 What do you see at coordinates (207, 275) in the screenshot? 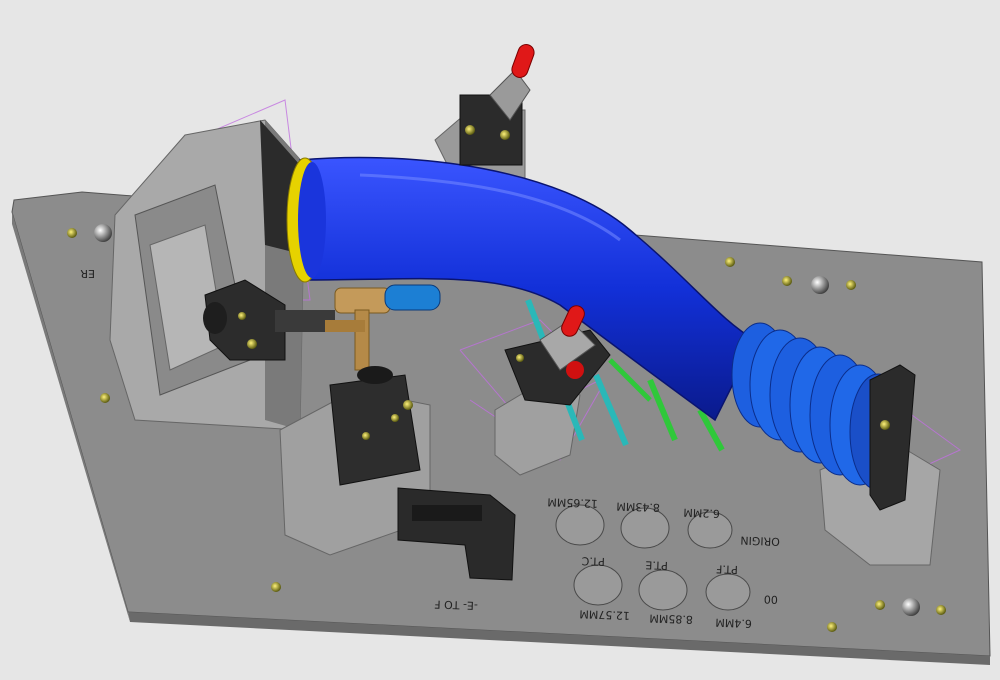
I see `left-support-block` at bounding box center [207, 275].